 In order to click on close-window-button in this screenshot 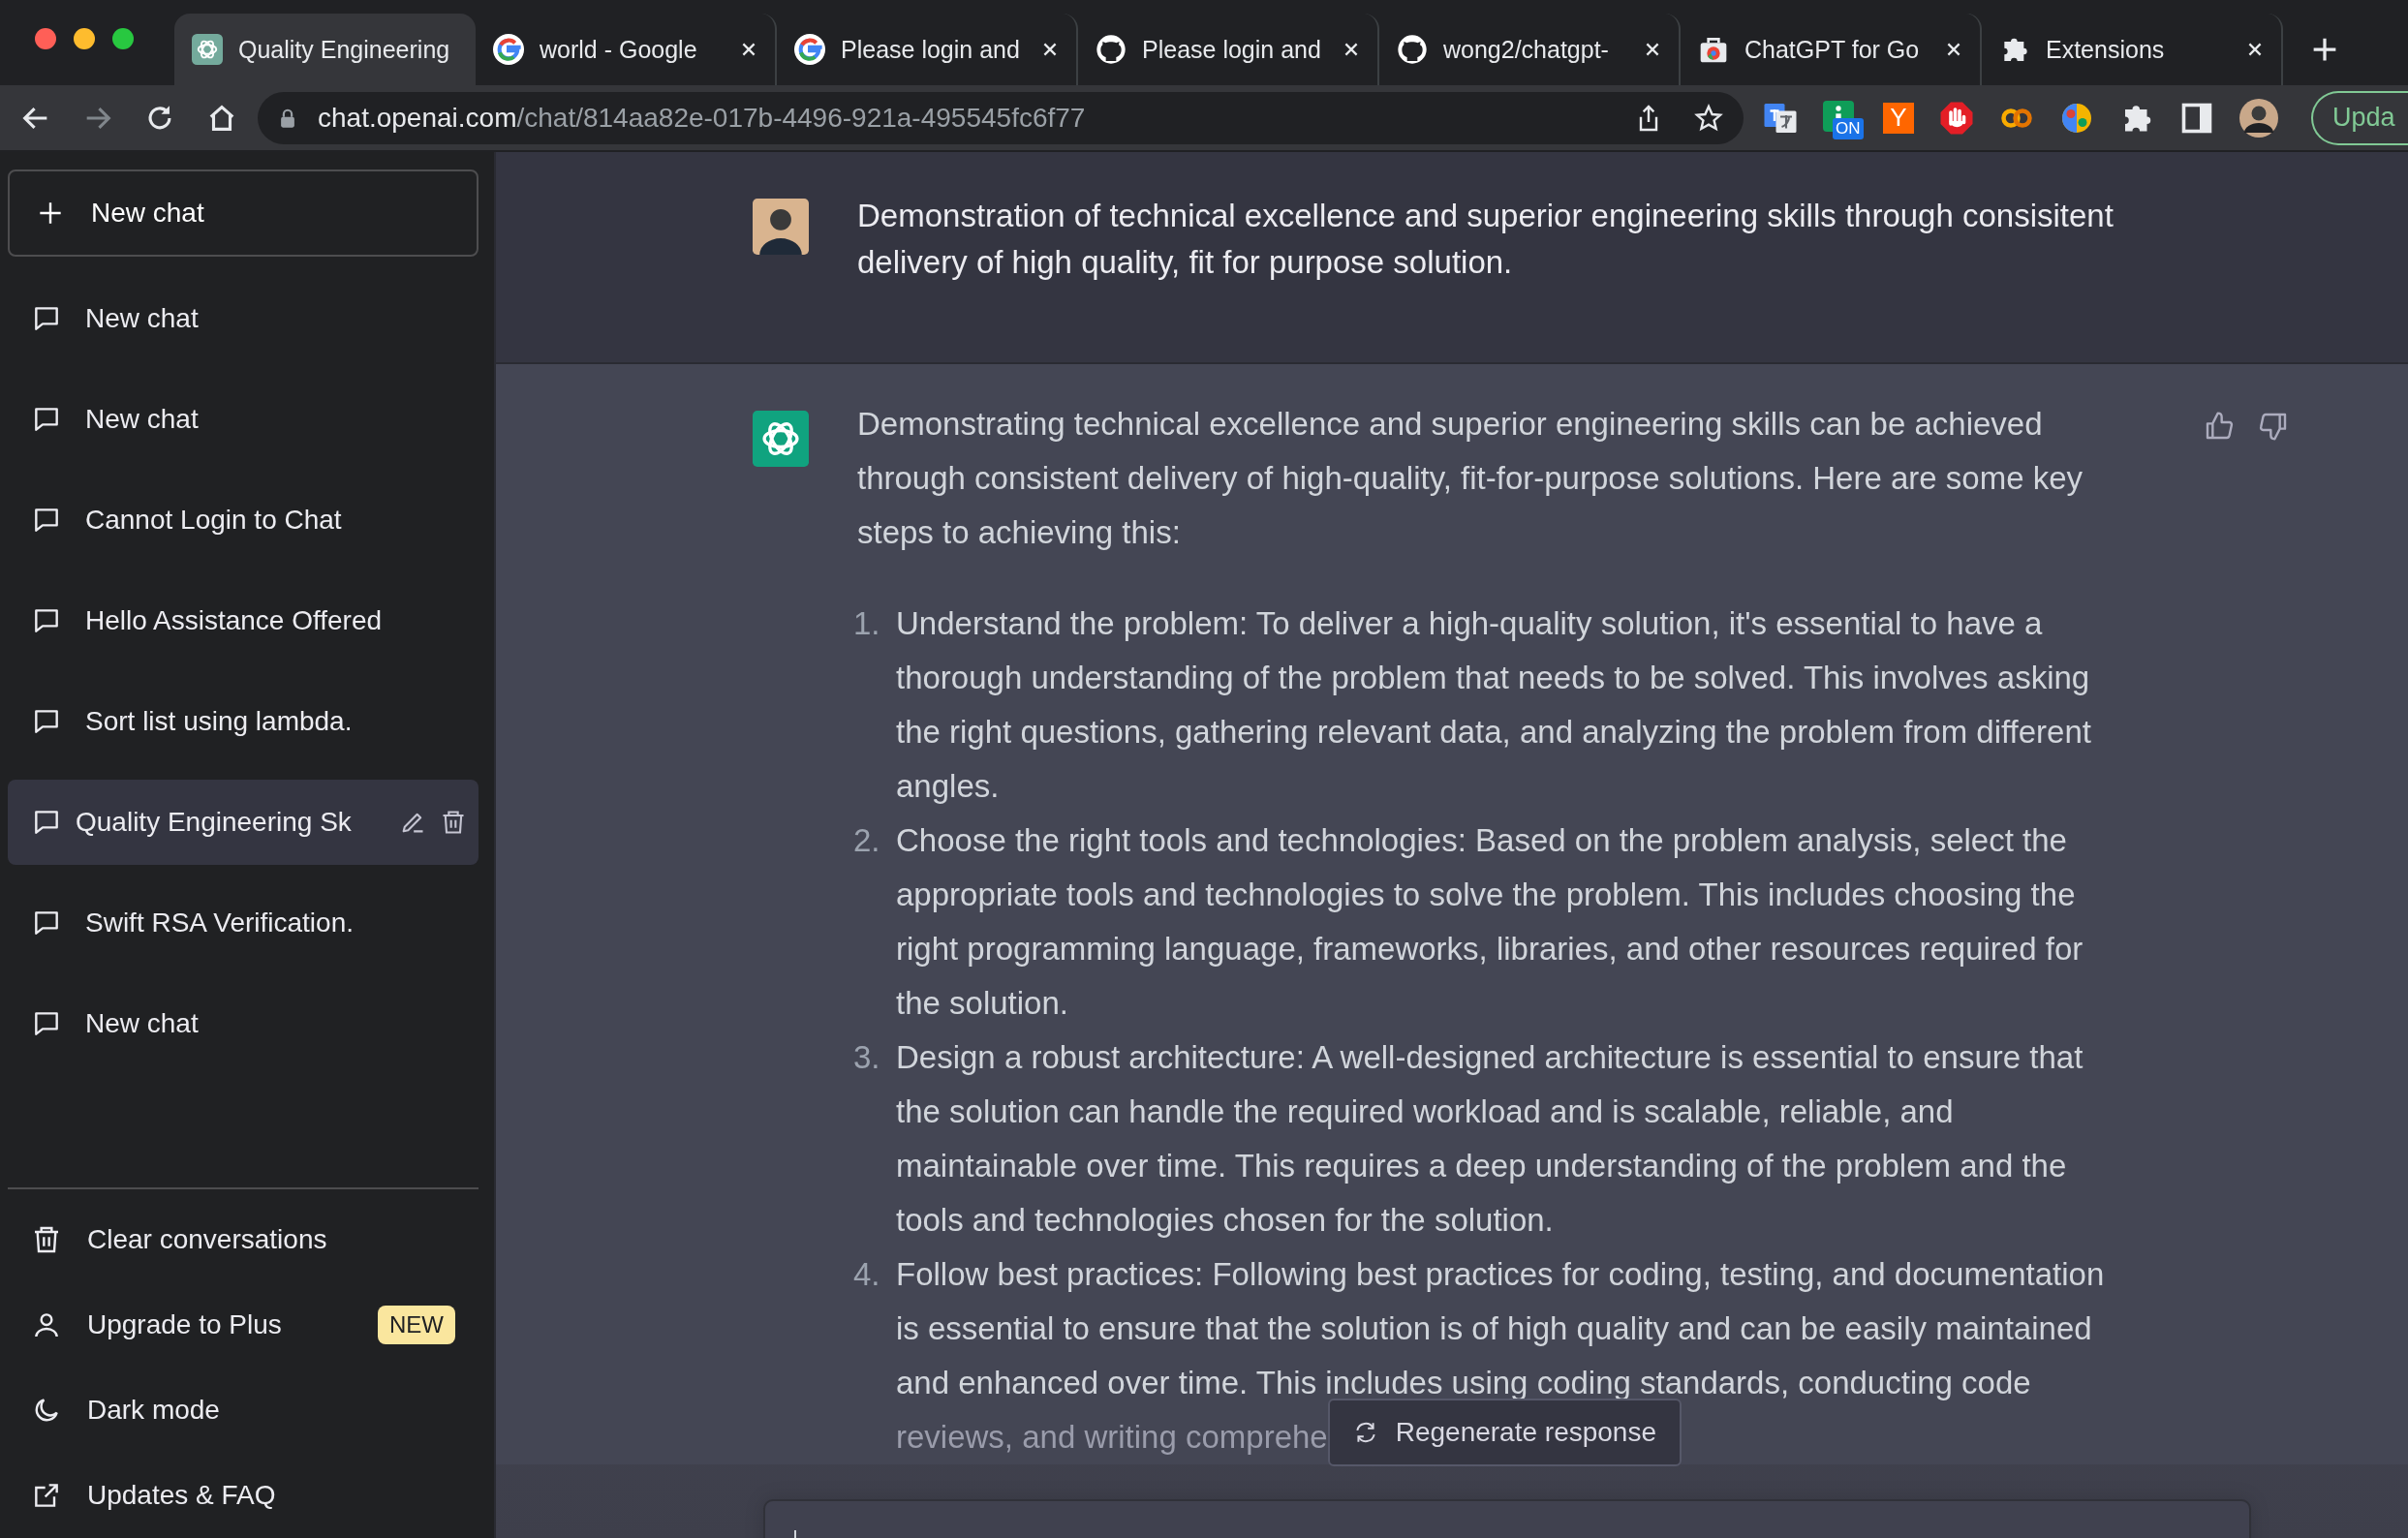, I will do `click(45, 38)`.